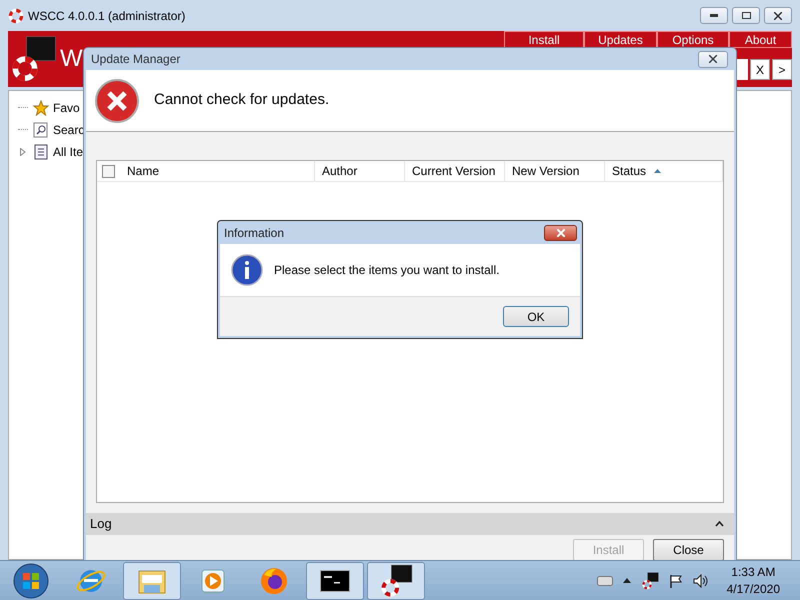 Image resolution: width=800 pixels, height=600 pixels. Describe the element at coordinates (387, 270) in the screenshot. I see `info-message: Please select the items you want to install.` at that location.